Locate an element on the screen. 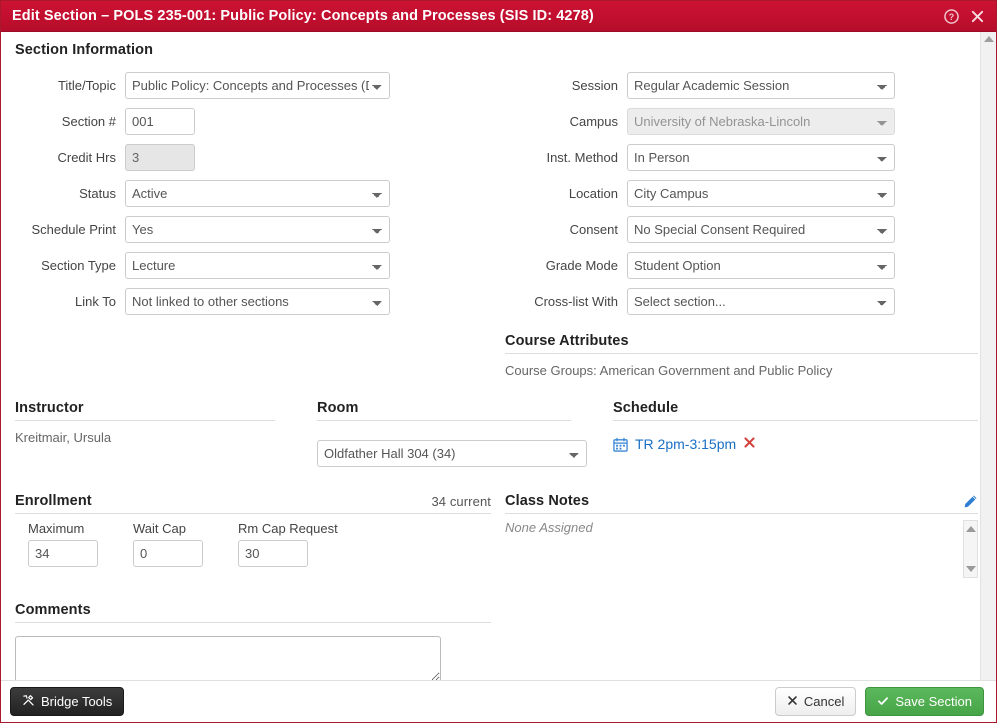  field-row-status: Status Active is located at coordinates (260, 193).